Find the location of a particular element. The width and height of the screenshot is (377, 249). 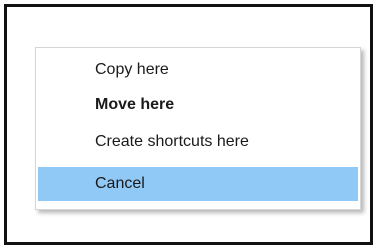

menu-item-create-shortcuts-here: Create shortcuts here is located at coordinates (198, 142).